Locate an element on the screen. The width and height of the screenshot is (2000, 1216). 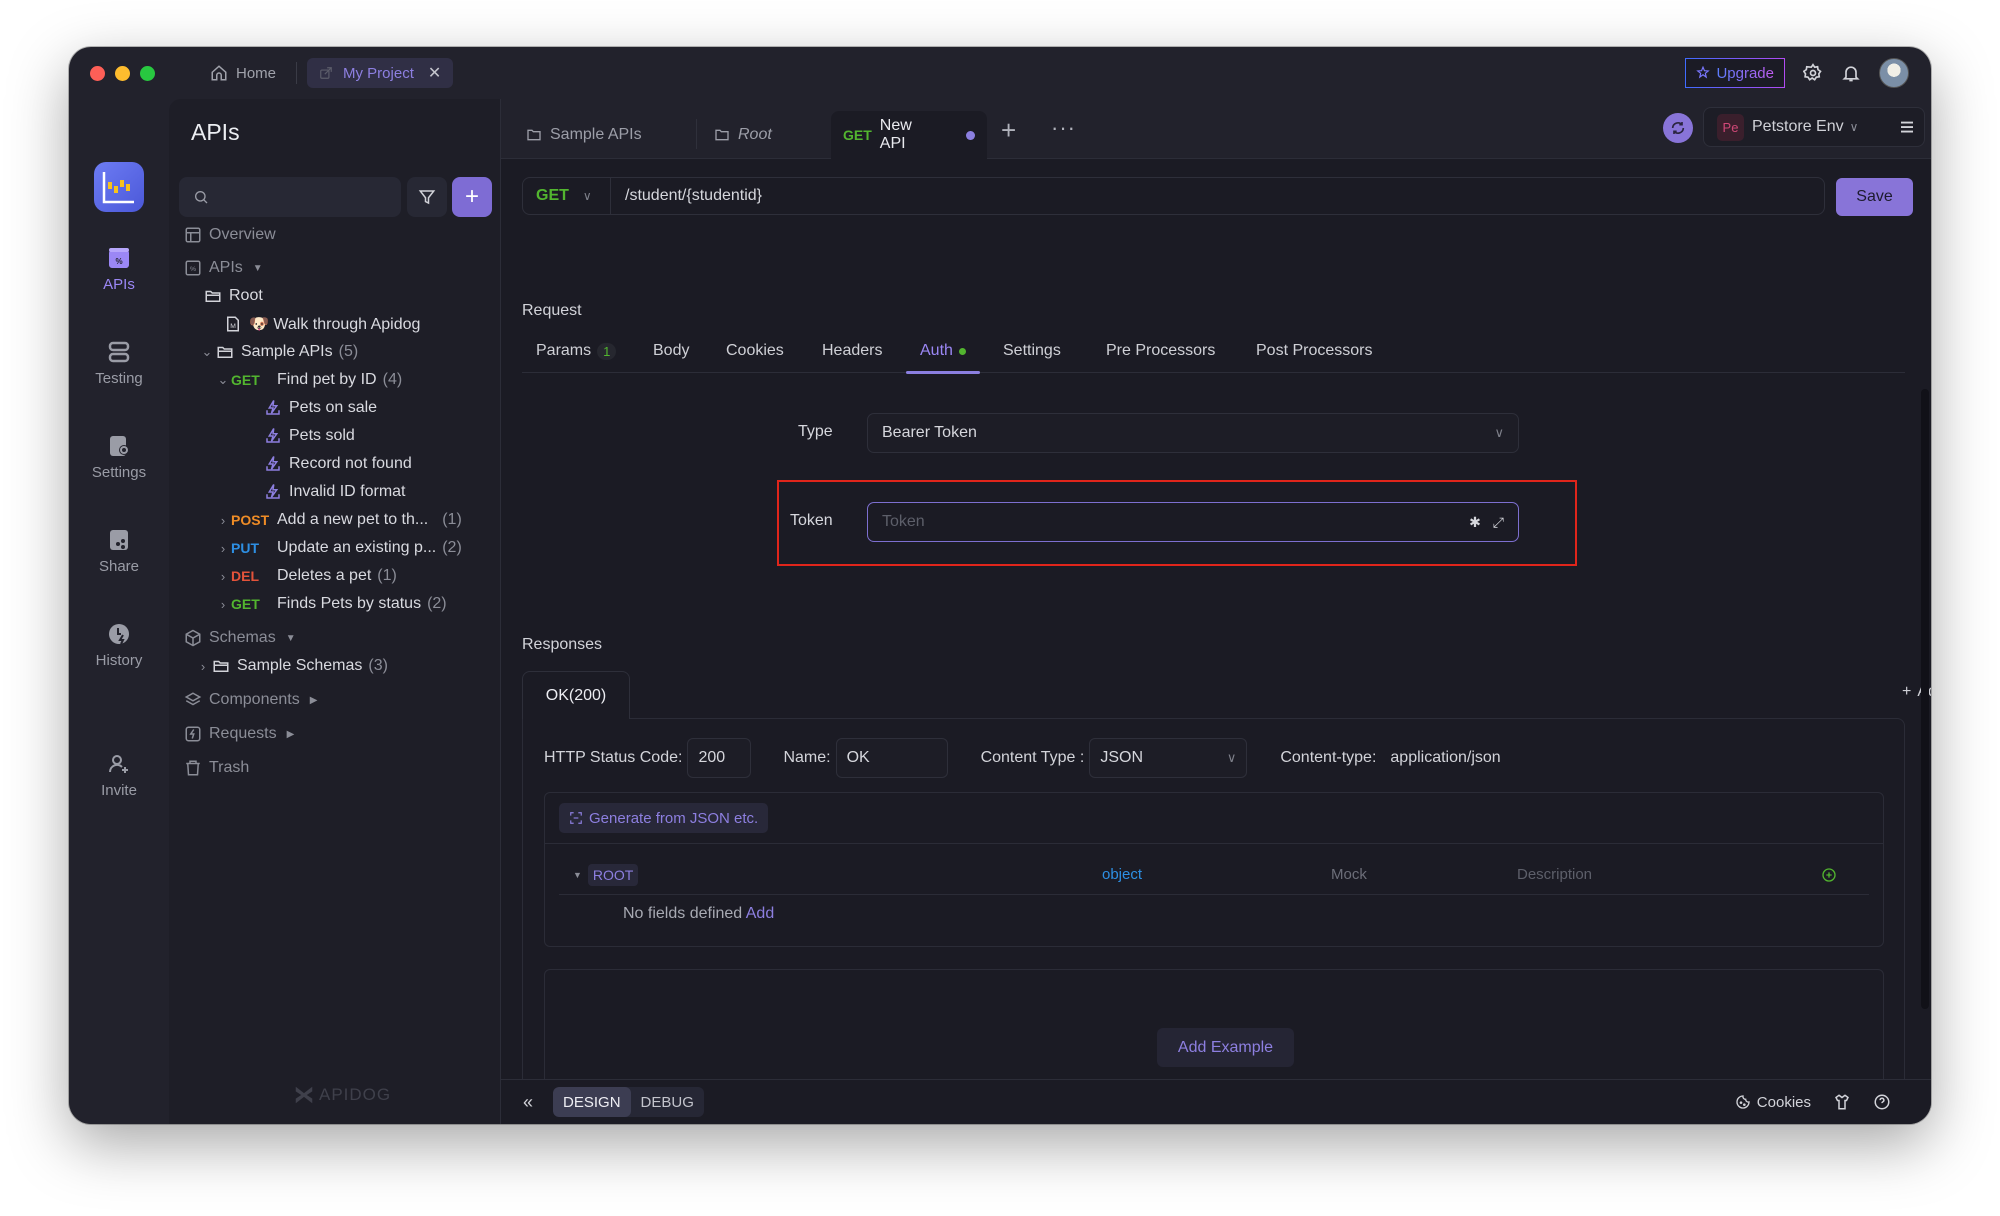
window-controls is located at coordinates (122, 73).